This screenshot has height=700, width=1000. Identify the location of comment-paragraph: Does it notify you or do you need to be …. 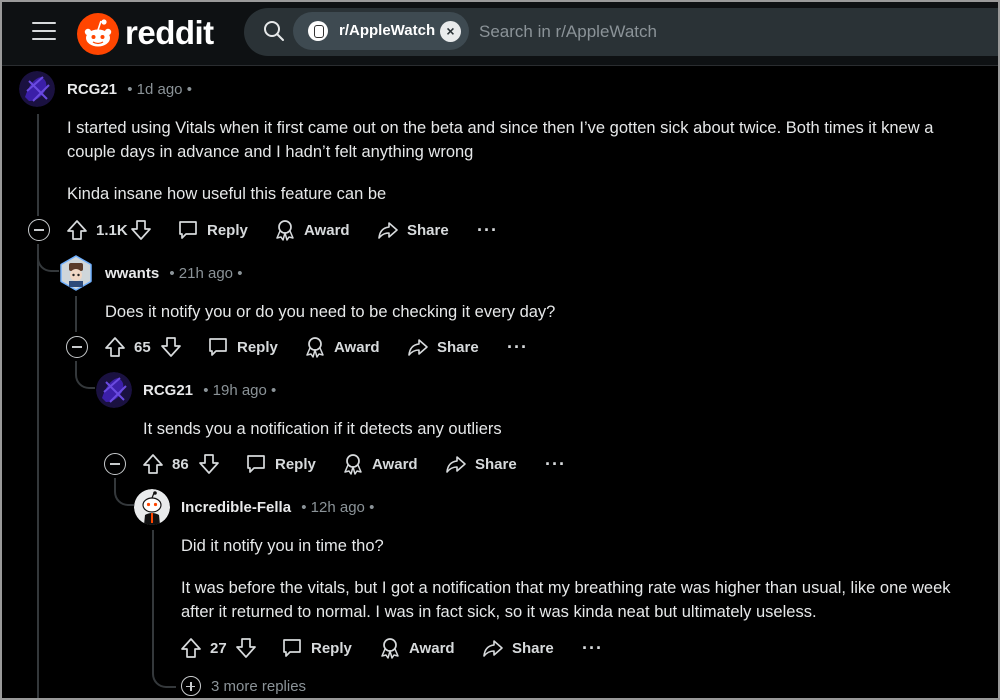
(330, 312).